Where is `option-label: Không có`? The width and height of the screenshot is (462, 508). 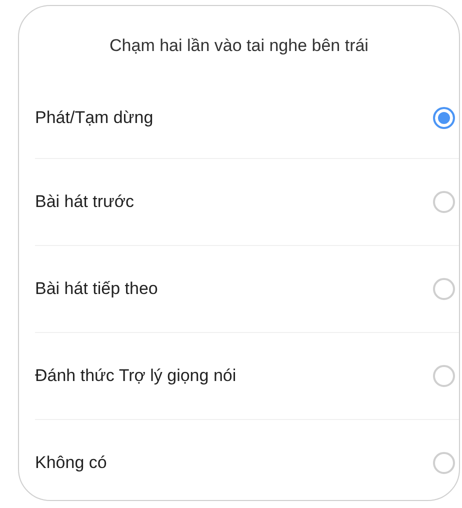
option-label: Không có is located at coordinates (71, 463).